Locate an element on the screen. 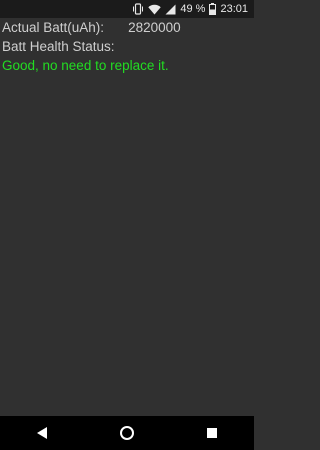 This screenshot has width=320, height=450. vibrate-icon is located at coordinates (138, 9).